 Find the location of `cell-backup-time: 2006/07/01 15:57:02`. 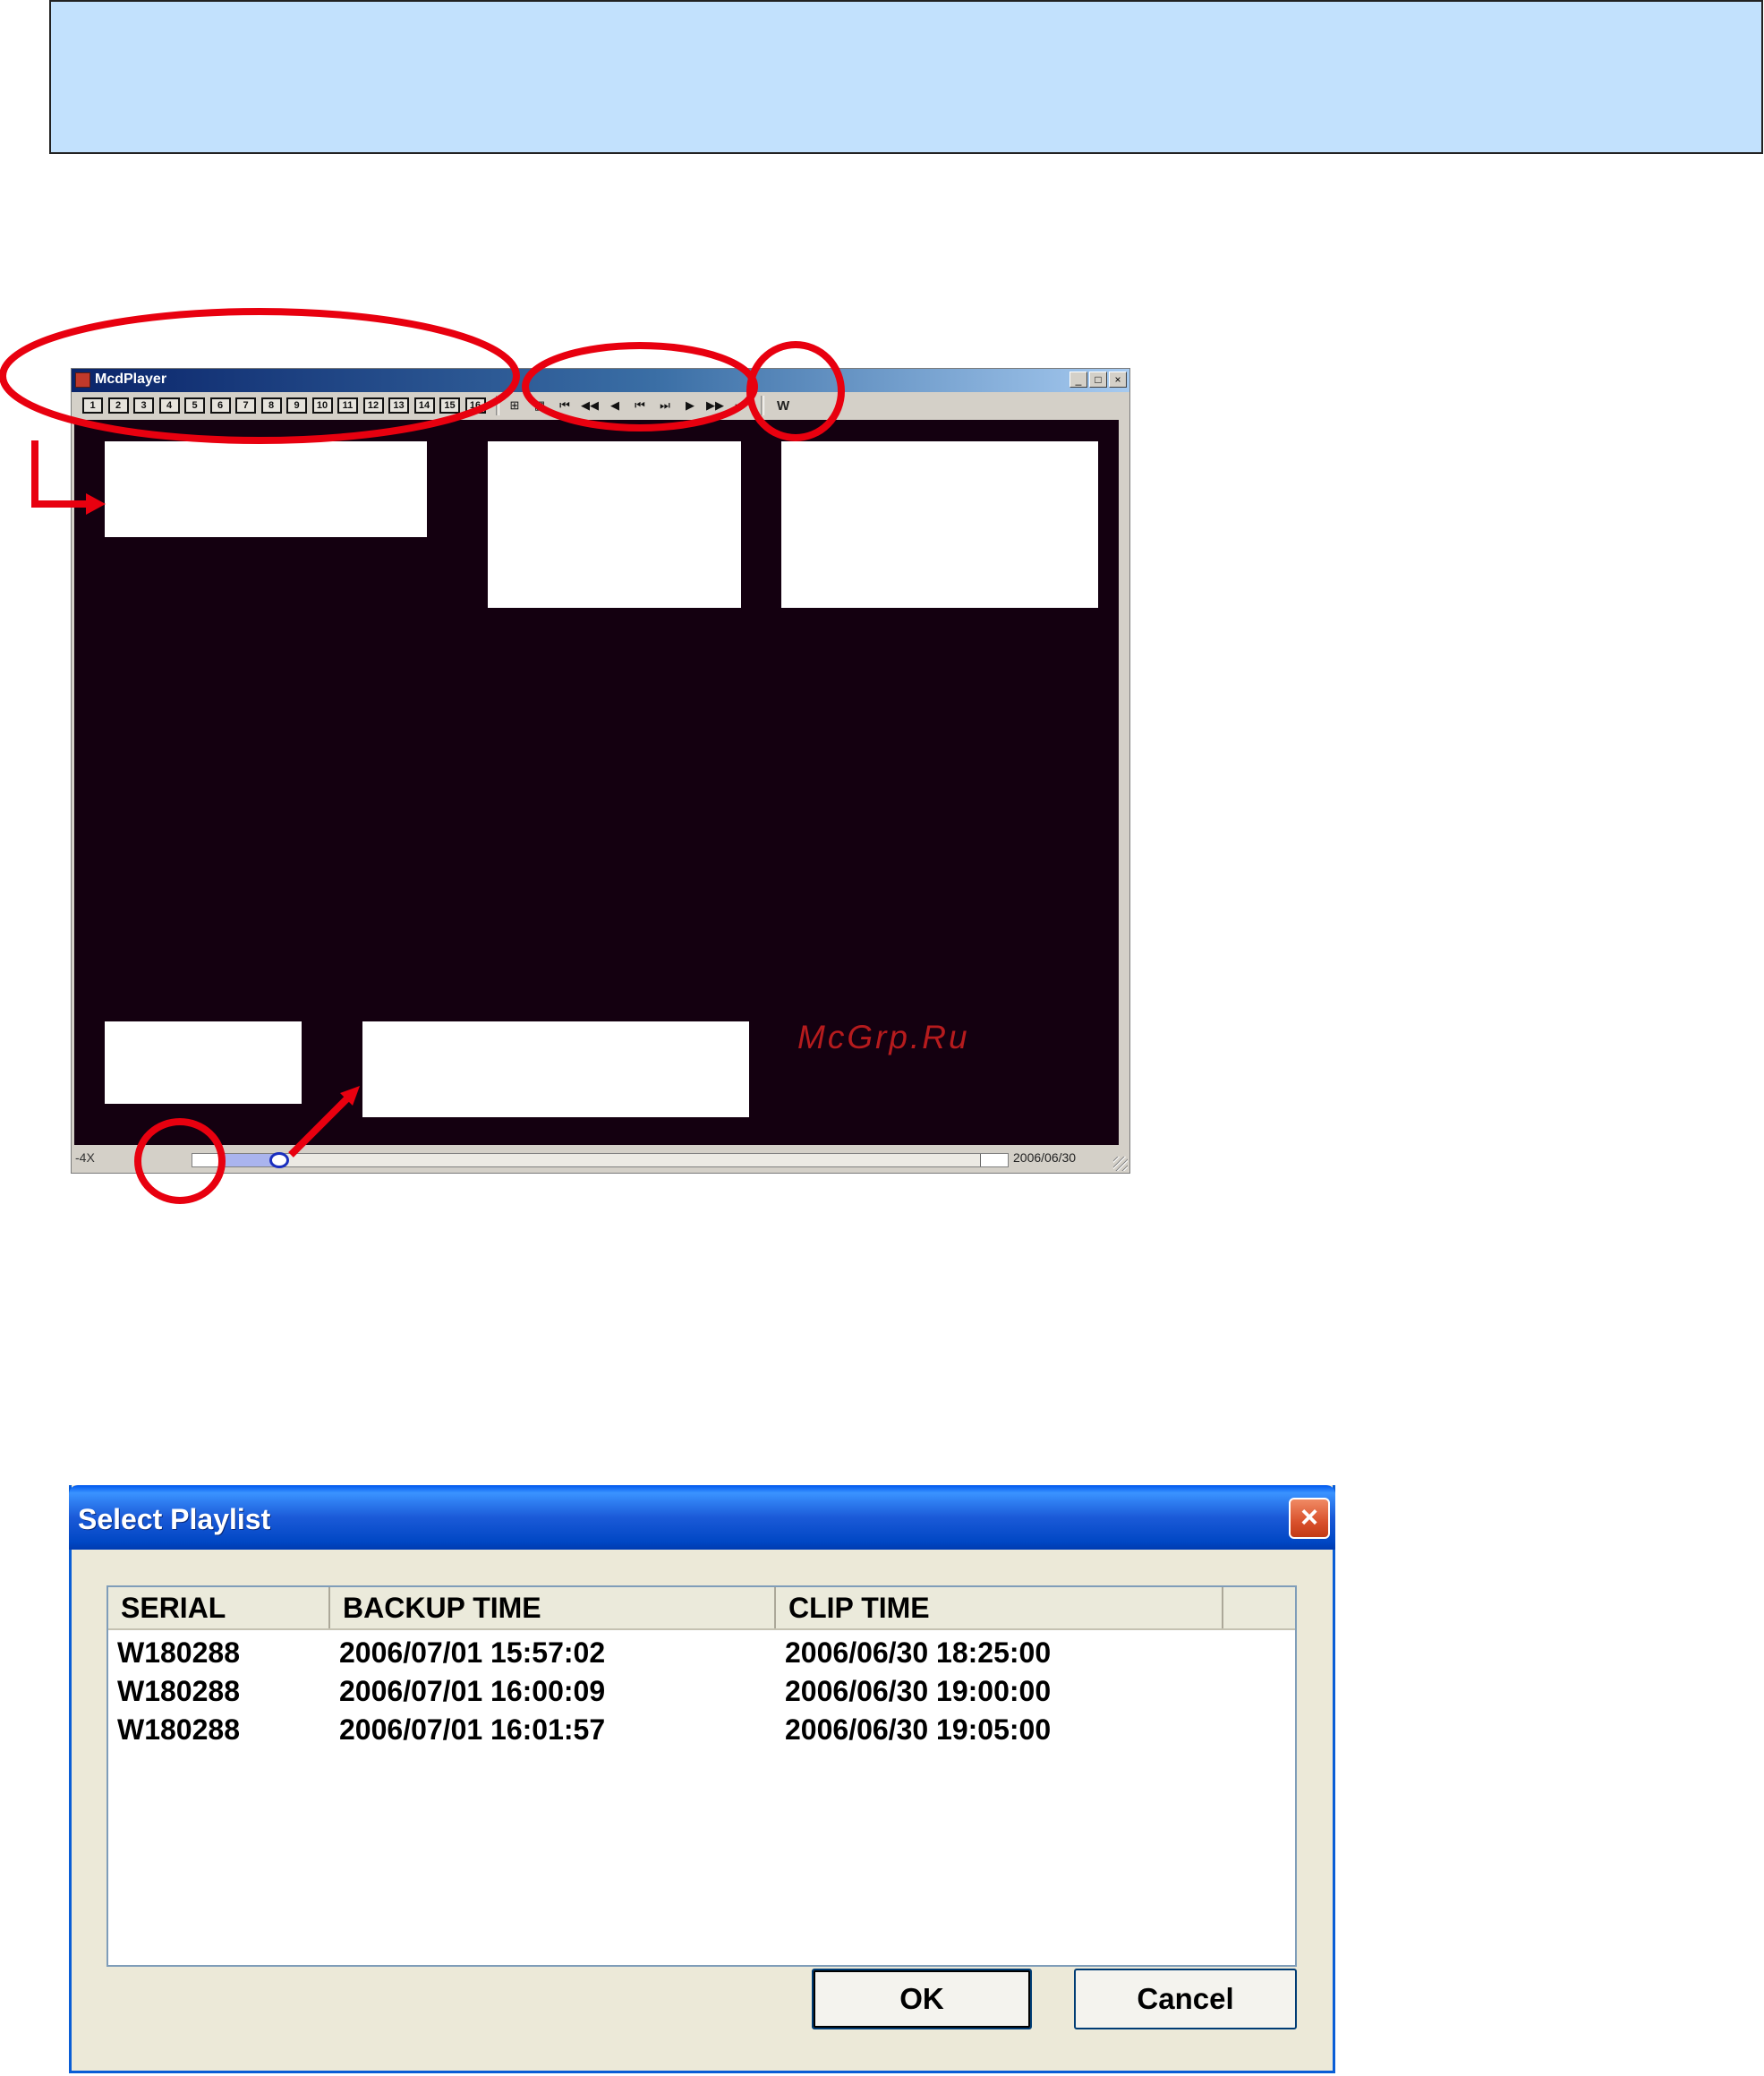

cell-backup-time: 2006/07/01 15:57:02 is located at coordinates (472, 1652).